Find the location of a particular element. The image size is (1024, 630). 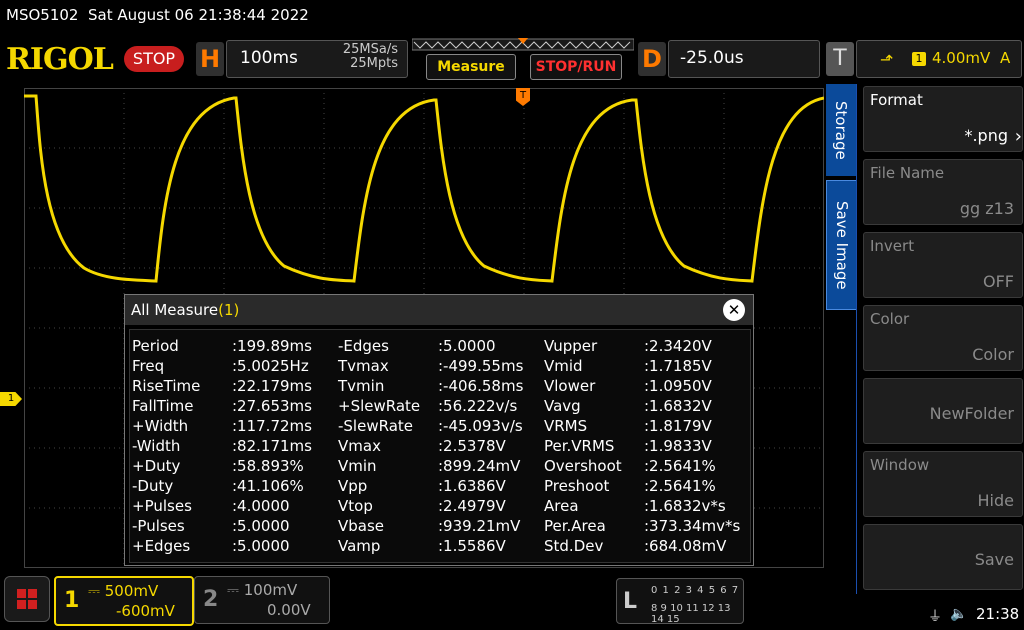

measure-value: :5.0025Hz is located at coordinates (270, 366).